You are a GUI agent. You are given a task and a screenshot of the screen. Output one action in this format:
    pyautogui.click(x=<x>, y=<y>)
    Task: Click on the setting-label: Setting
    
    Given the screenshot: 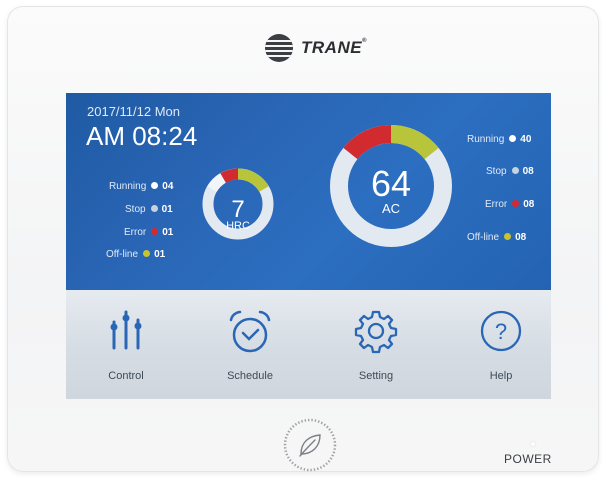 What is the action you would take?
    pyautogui.click(x=376, y=376)
    